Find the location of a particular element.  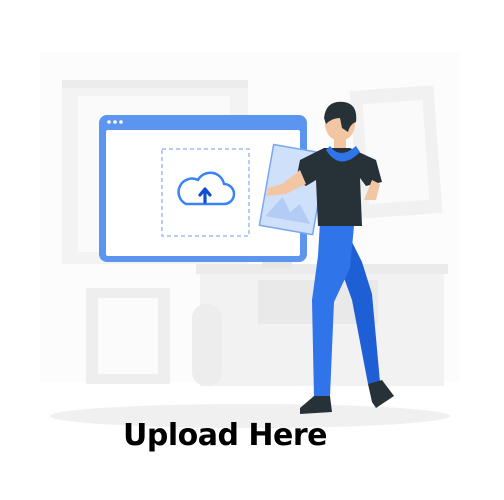

person-shoe-front is located at coordinates (316, 405).